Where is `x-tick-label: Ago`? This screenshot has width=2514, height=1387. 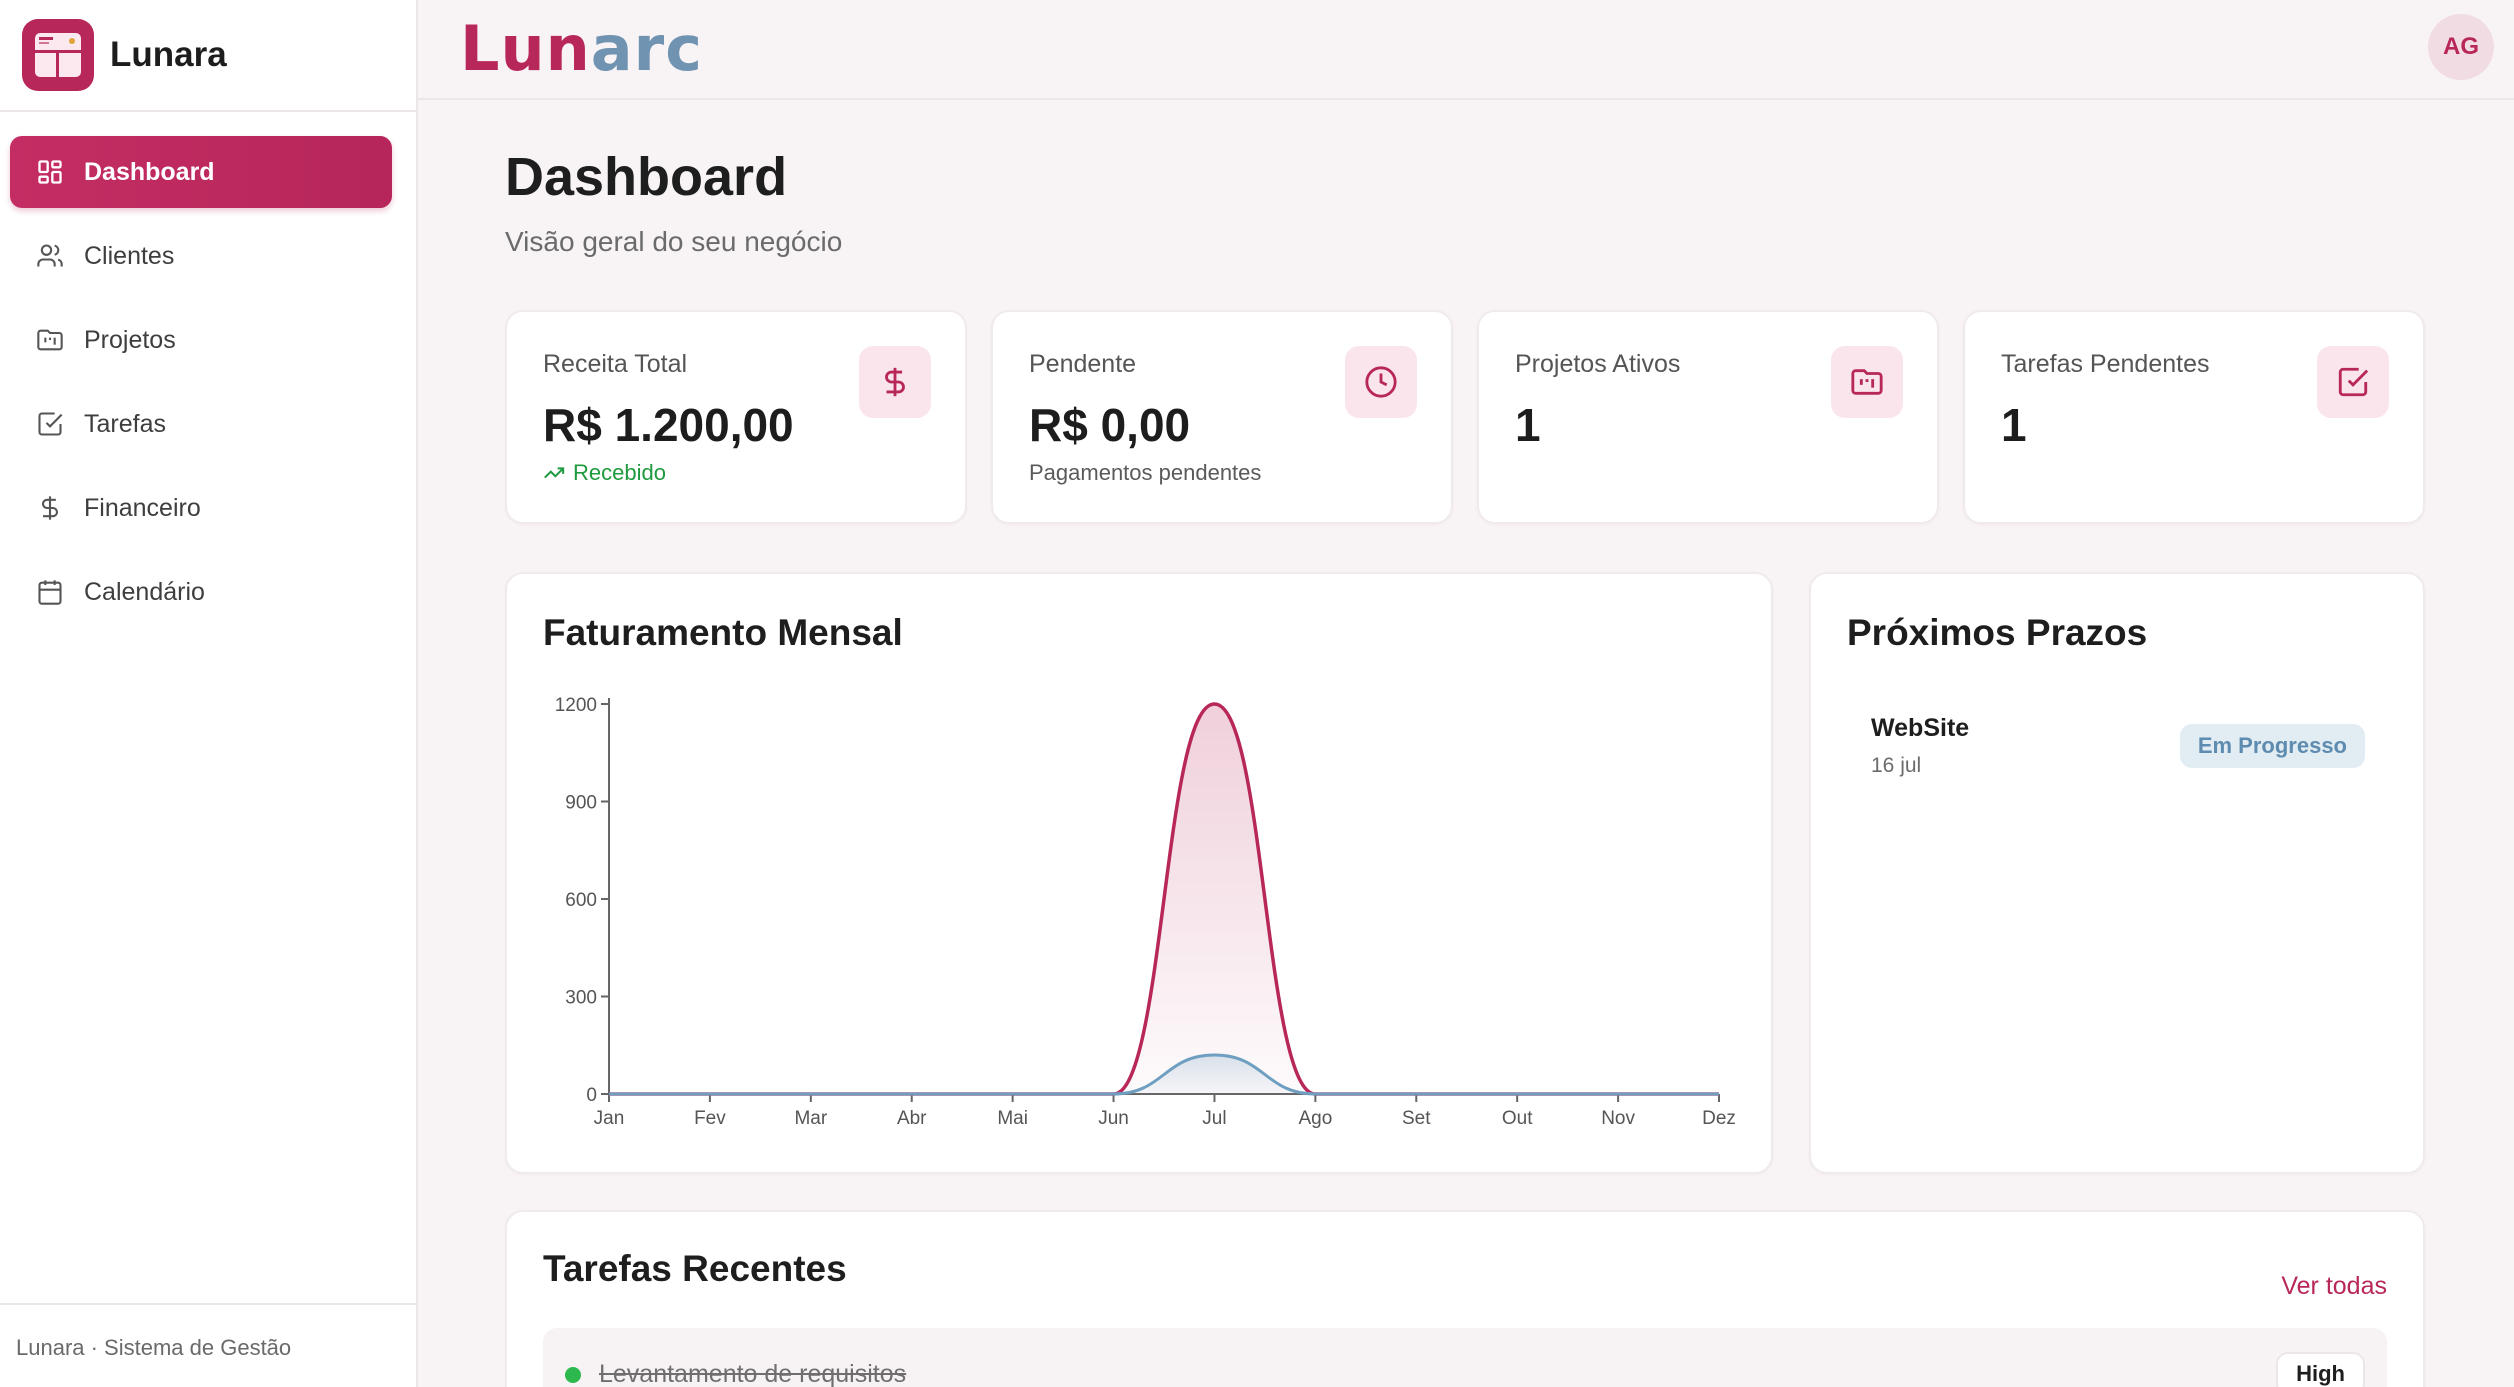 x-tick-label: Ago is located at coordinates (1315, 1118).